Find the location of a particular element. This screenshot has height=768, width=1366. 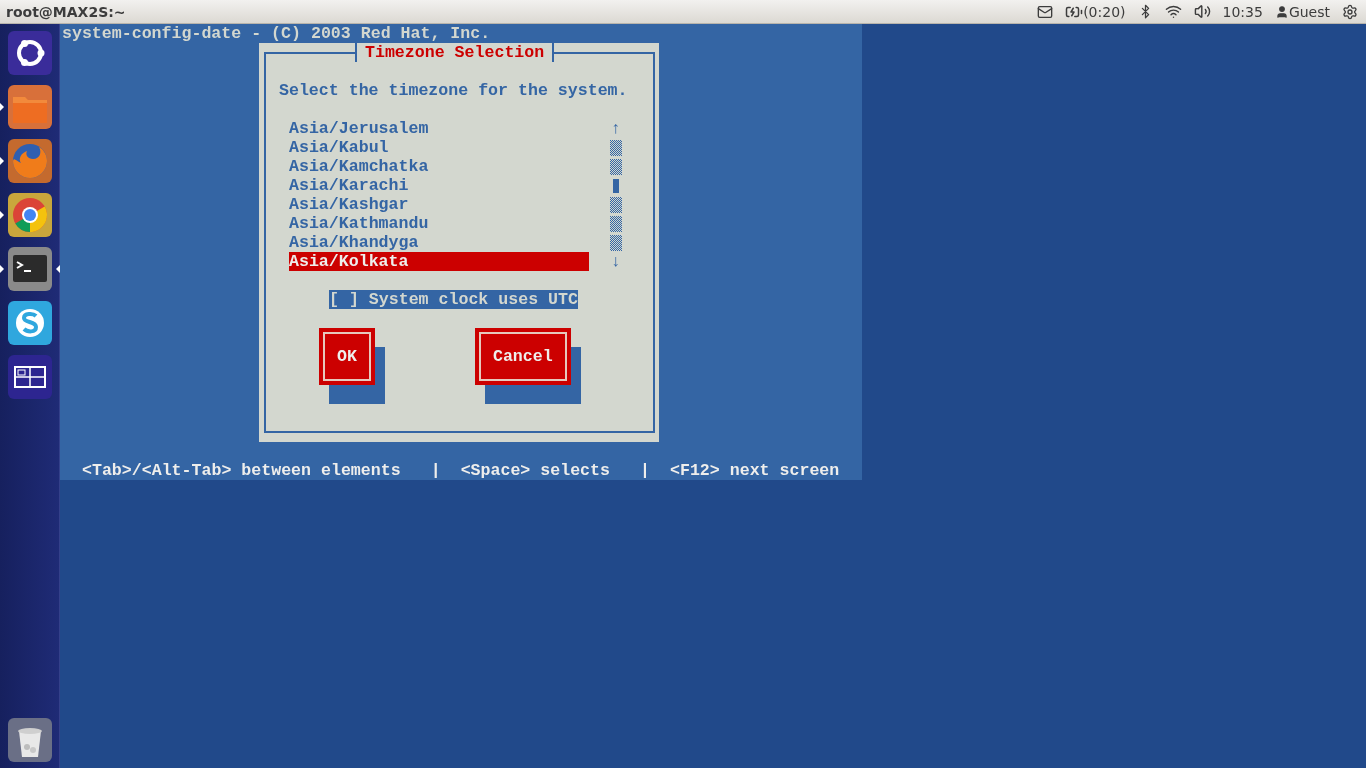

terminal-icon is located at coordinates (29, 269).